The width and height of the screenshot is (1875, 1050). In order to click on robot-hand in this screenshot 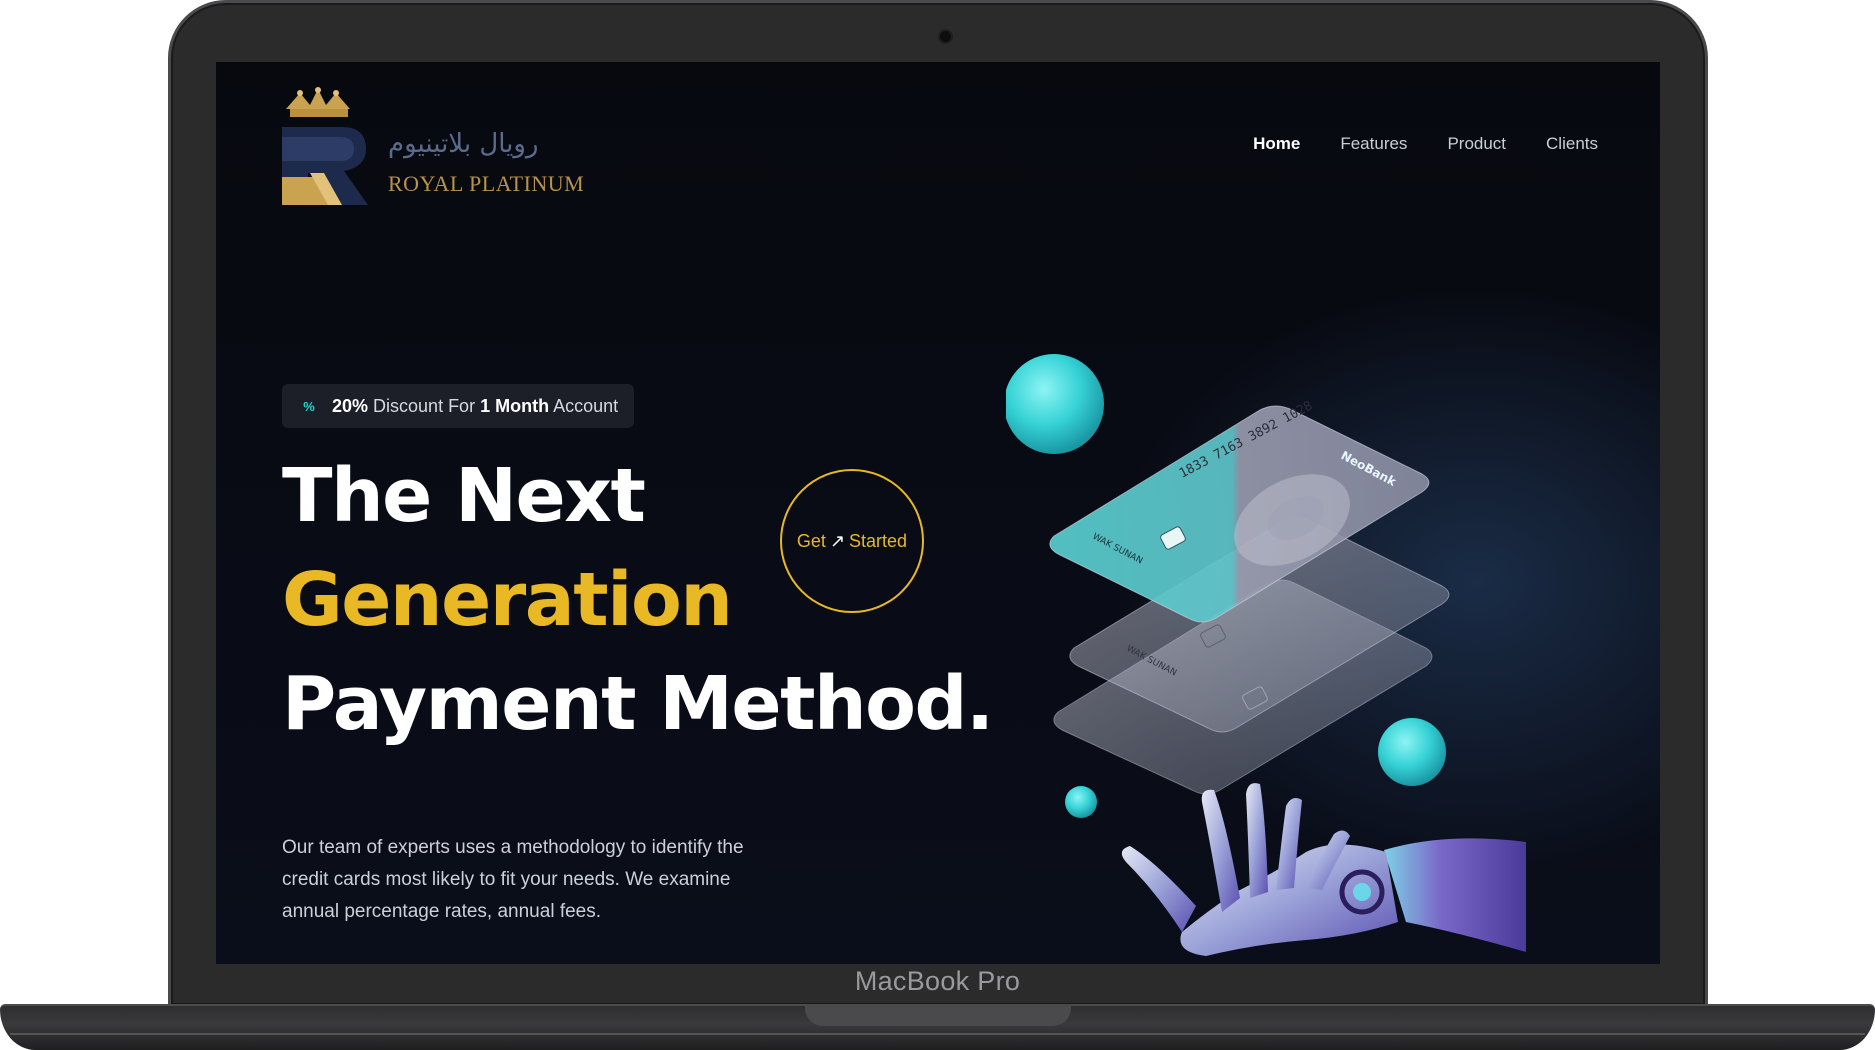, I will do `click(1323, 869)`.